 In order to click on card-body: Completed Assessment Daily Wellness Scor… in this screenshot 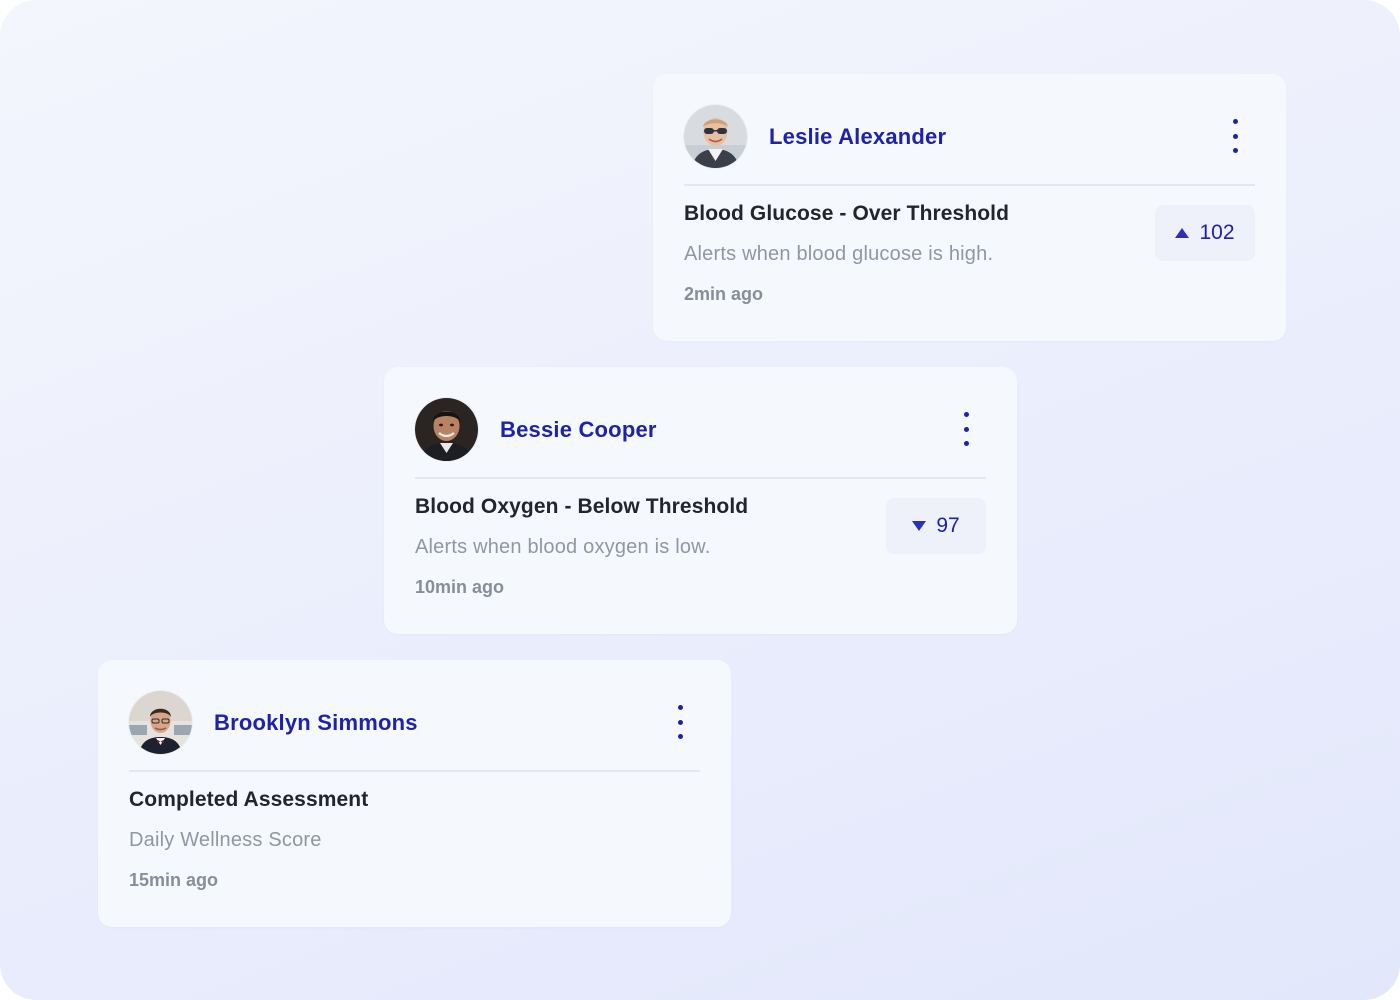, I will do `click(414, 831)`.